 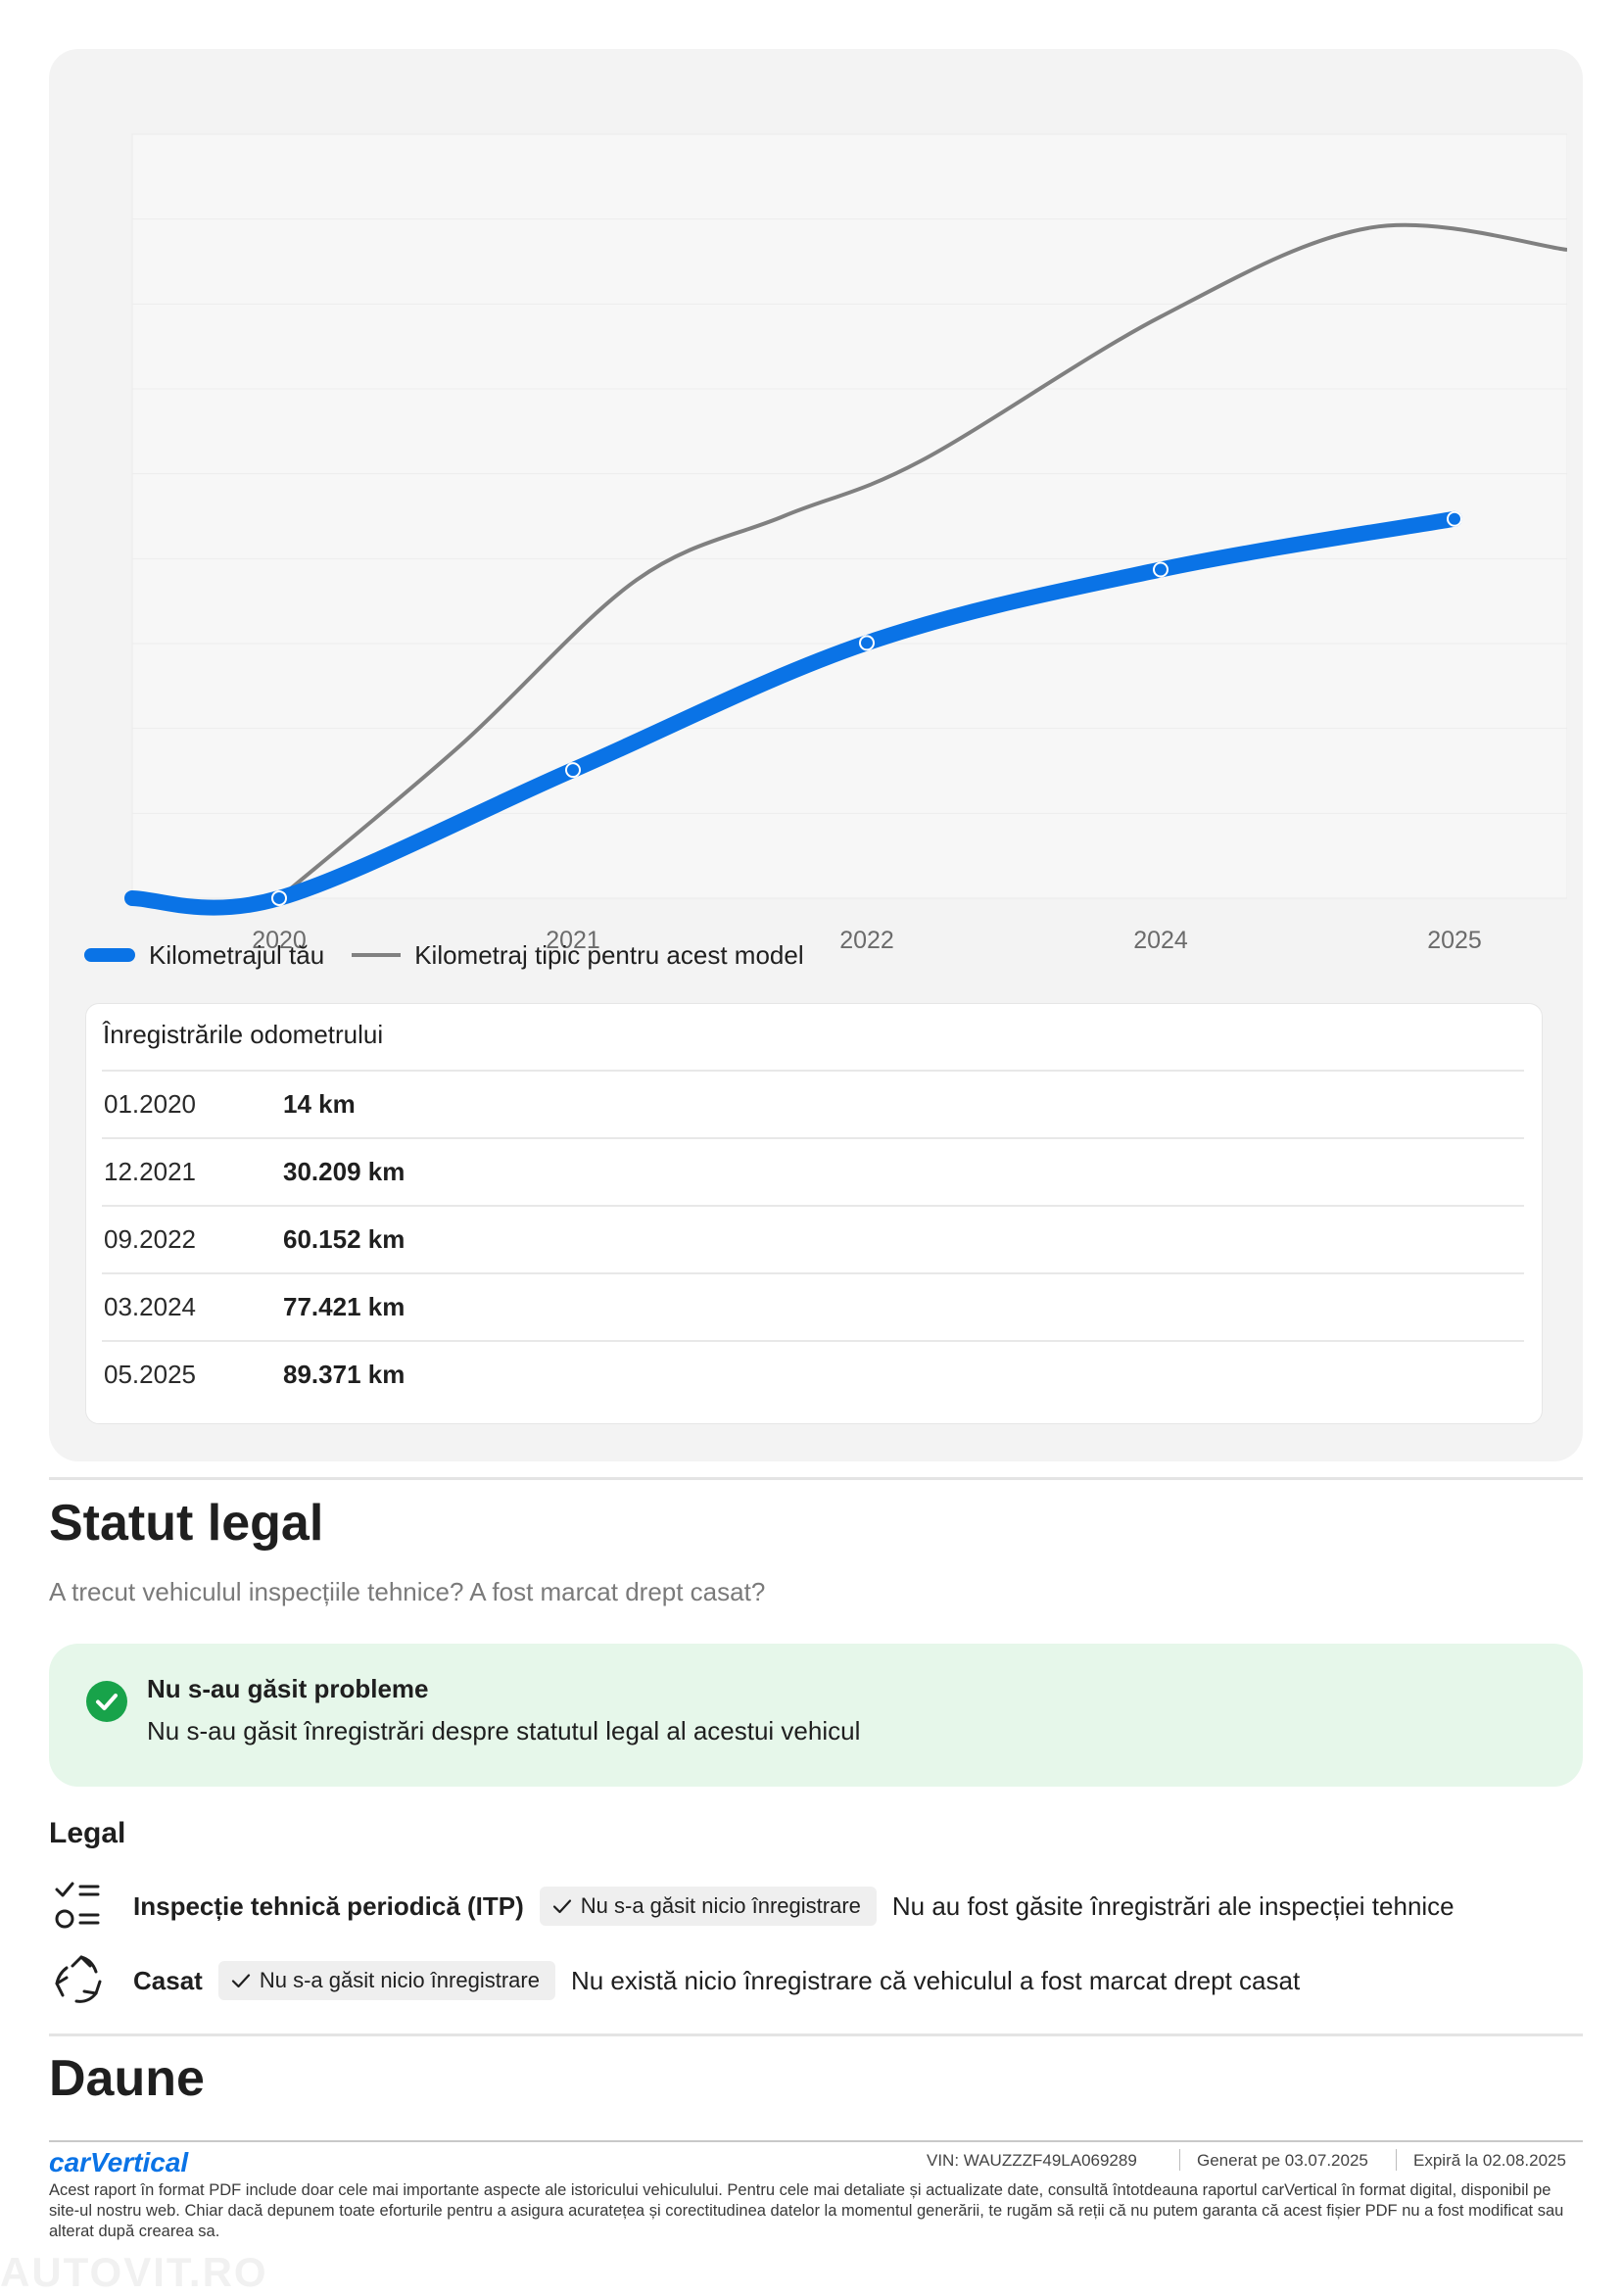 What do you see at coordinates (81, 1981) in the screenshot?
I see `recycle-icon` at bounding box center [81, 1981].